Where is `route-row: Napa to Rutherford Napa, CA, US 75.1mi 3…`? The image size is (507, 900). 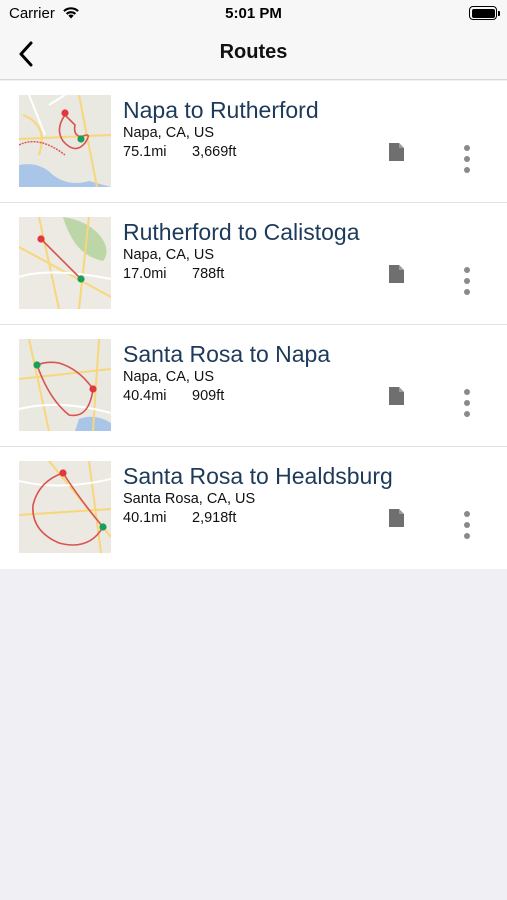
route-row: Napa to Rutherford Napa, CA, US 75.1mi 3… is located at coordinates (253, 142).